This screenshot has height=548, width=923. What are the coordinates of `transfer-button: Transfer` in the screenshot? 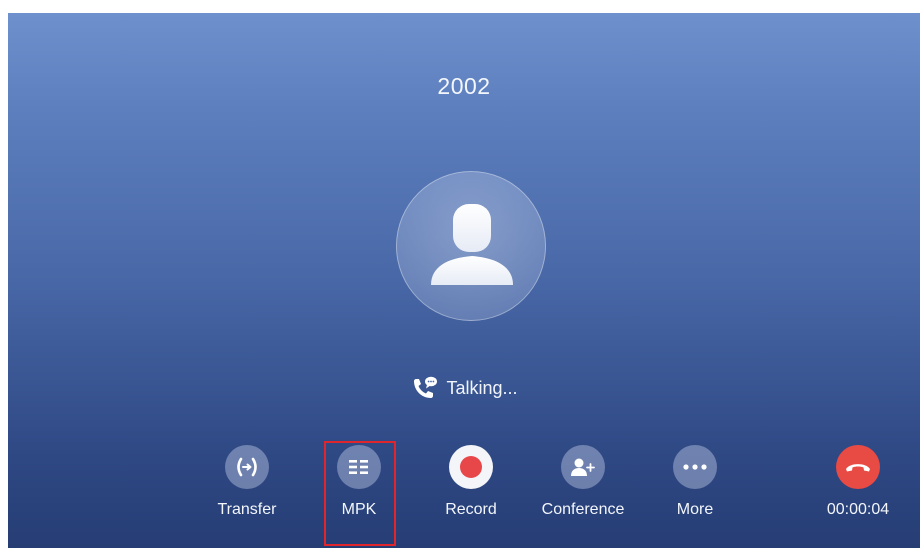 It's located at (247, 482).